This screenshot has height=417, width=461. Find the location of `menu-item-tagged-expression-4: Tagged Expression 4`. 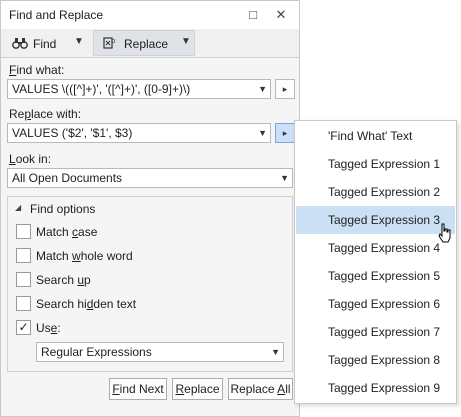

menu-item-tagged-expression-4: Tagged Expression 4 is located at coordinates (375, 248).